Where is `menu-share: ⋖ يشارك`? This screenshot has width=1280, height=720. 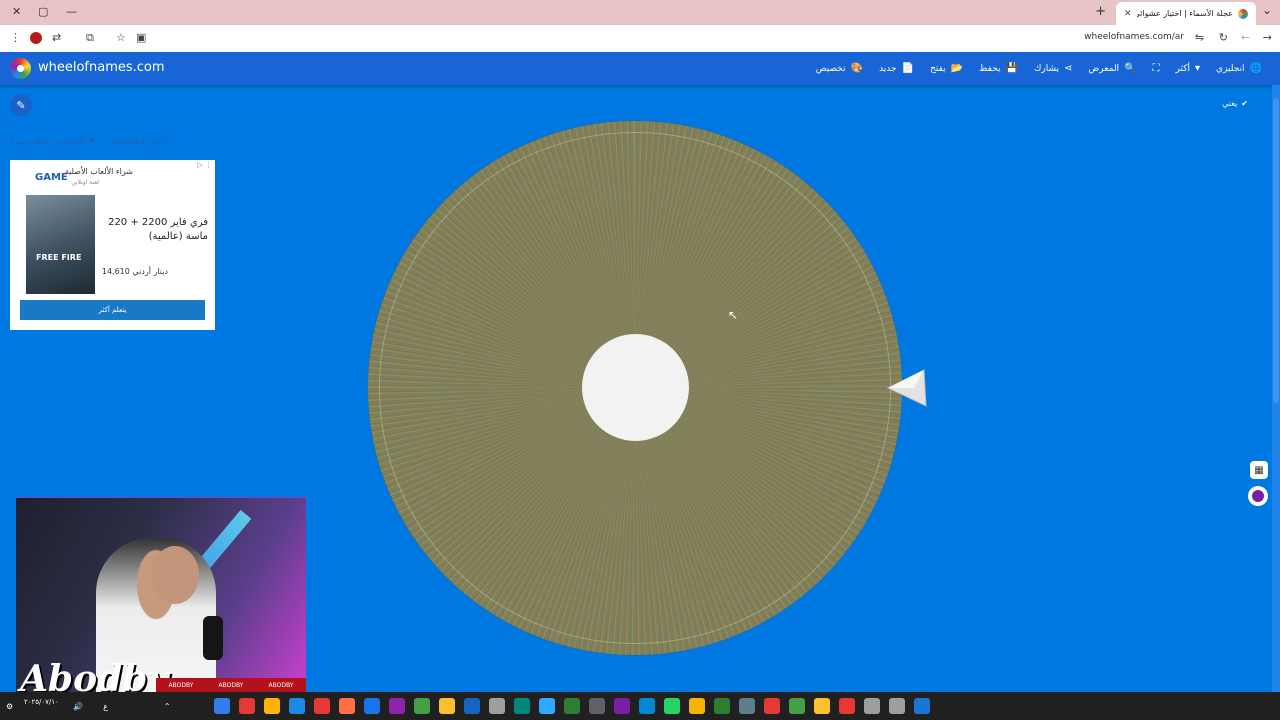 menu-share: ⋖ يشارك is located at coordinates (1053, 68).